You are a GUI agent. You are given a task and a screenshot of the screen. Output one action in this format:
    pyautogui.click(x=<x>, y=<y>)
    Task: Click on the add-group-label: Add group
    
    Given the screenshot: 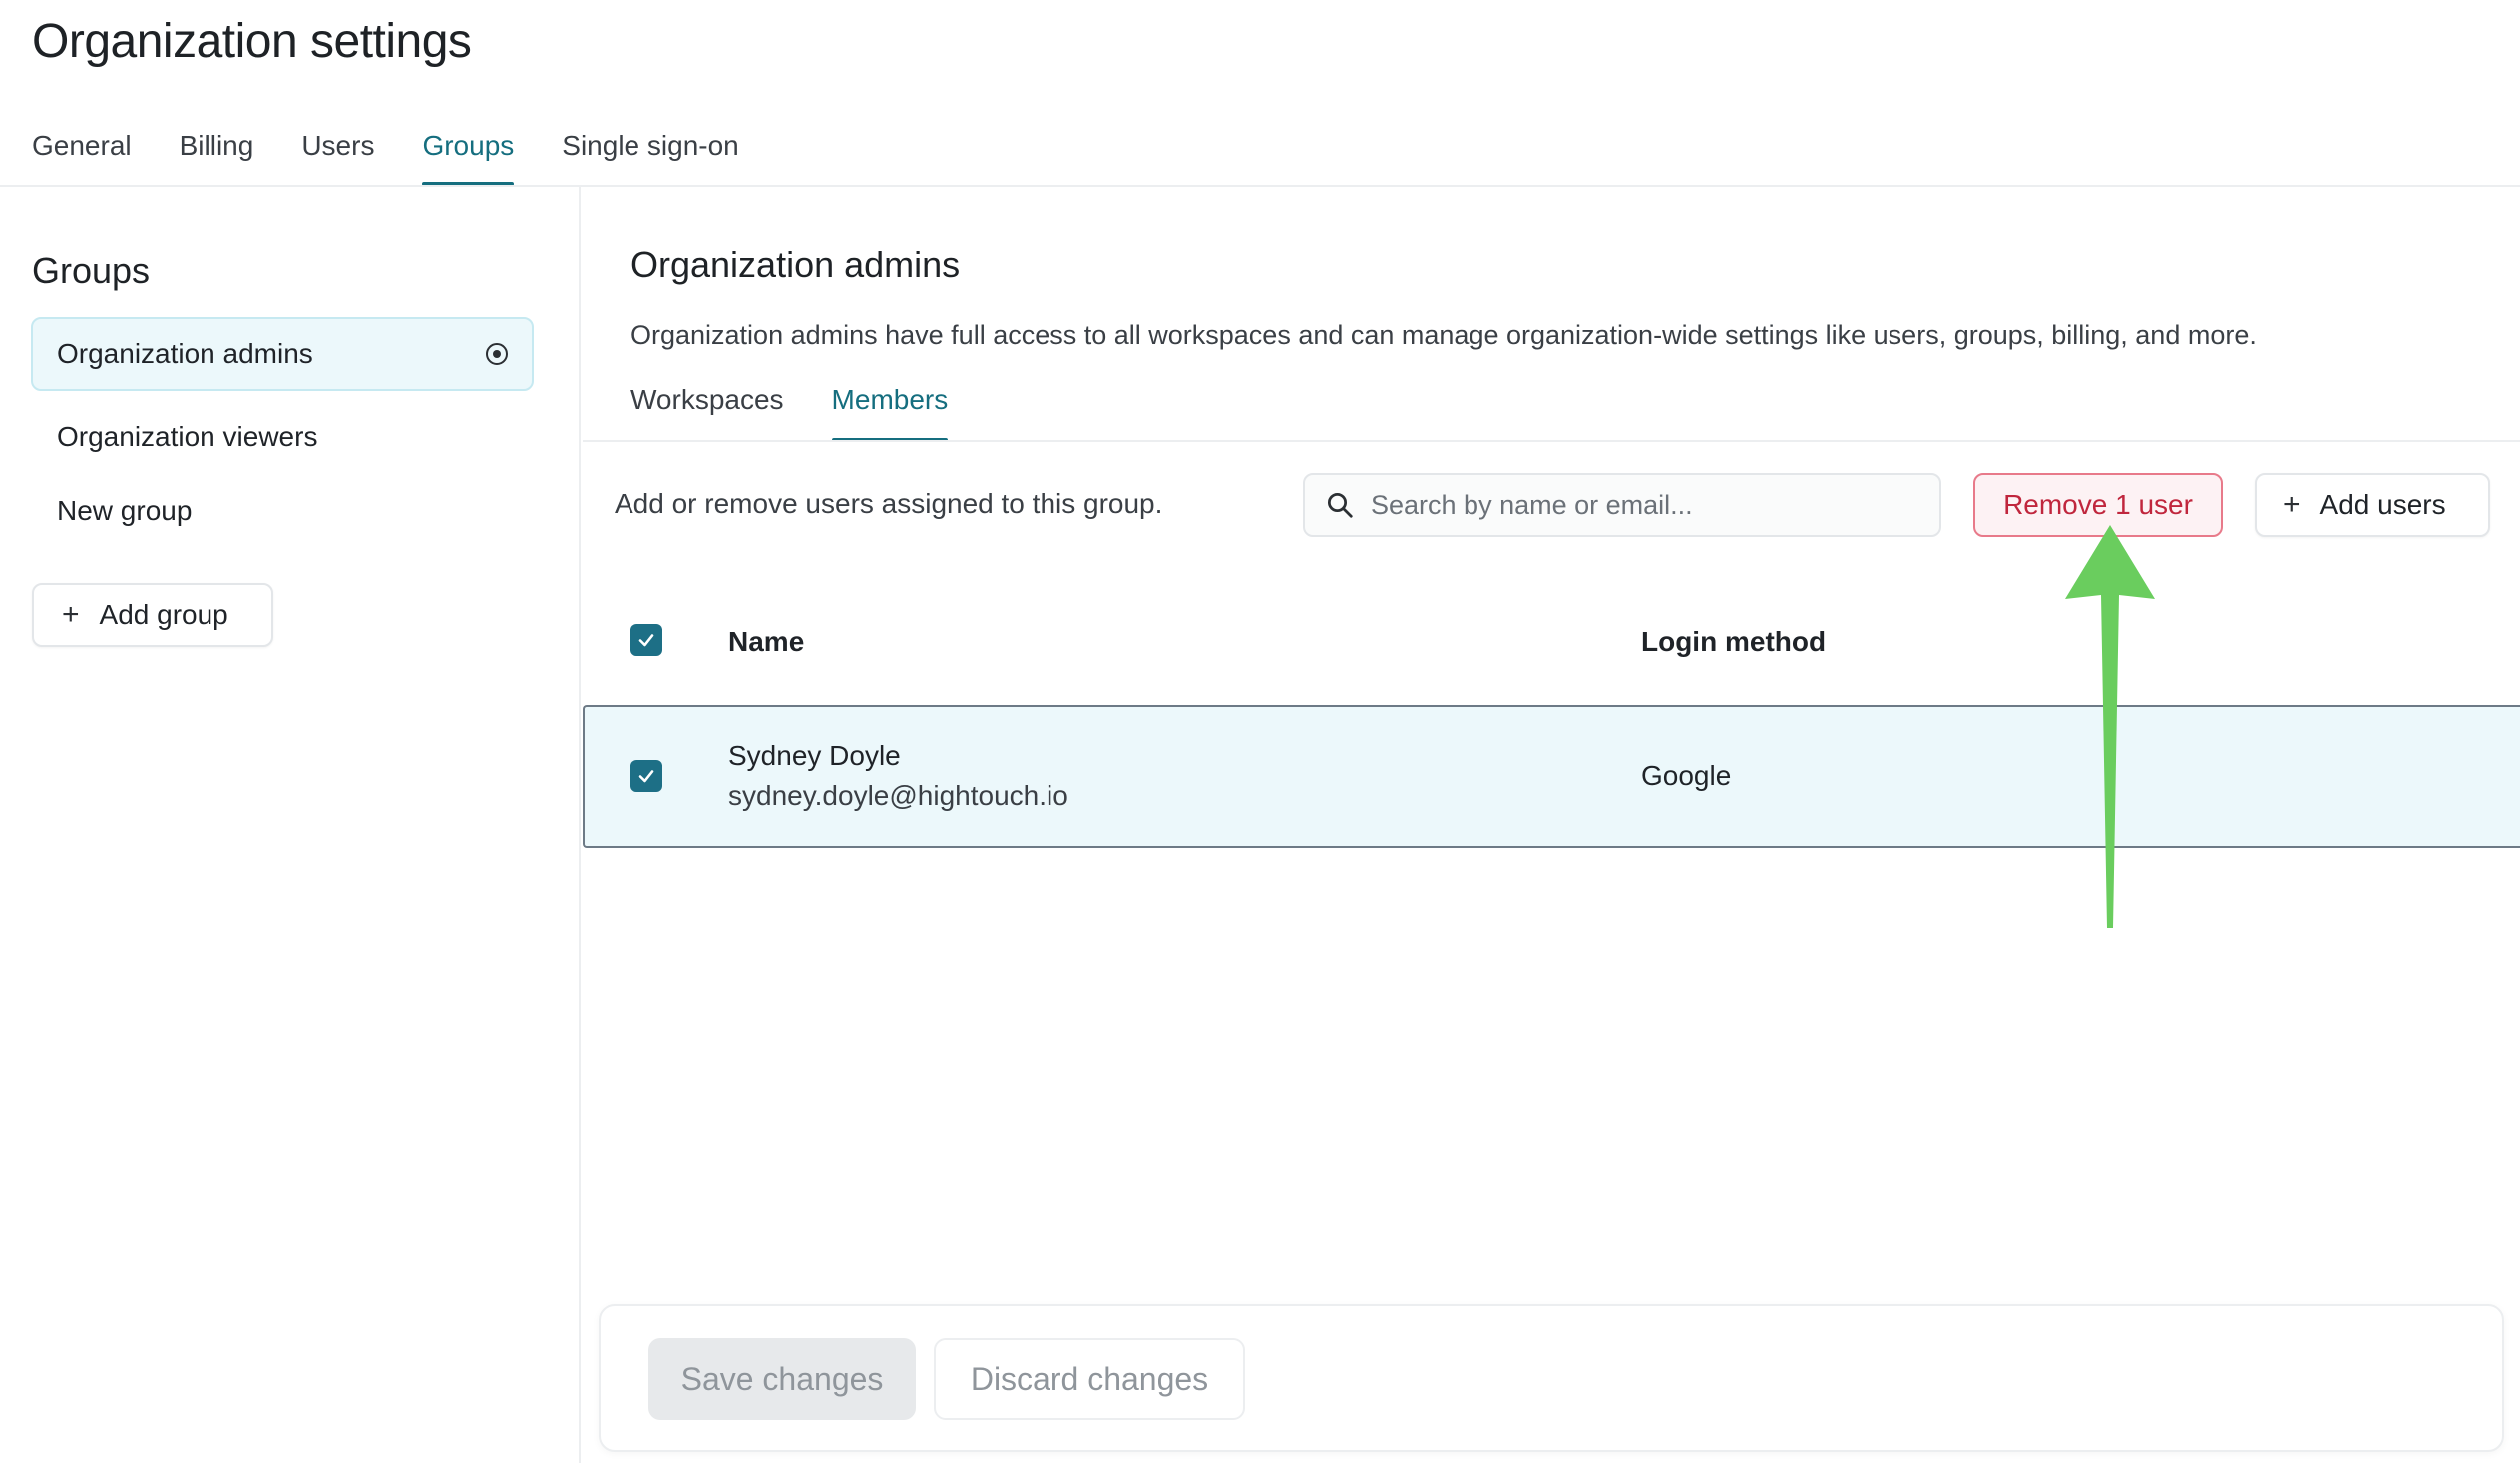 What is the action you would take?
    pyautogui.click(x=163, y=614)
    